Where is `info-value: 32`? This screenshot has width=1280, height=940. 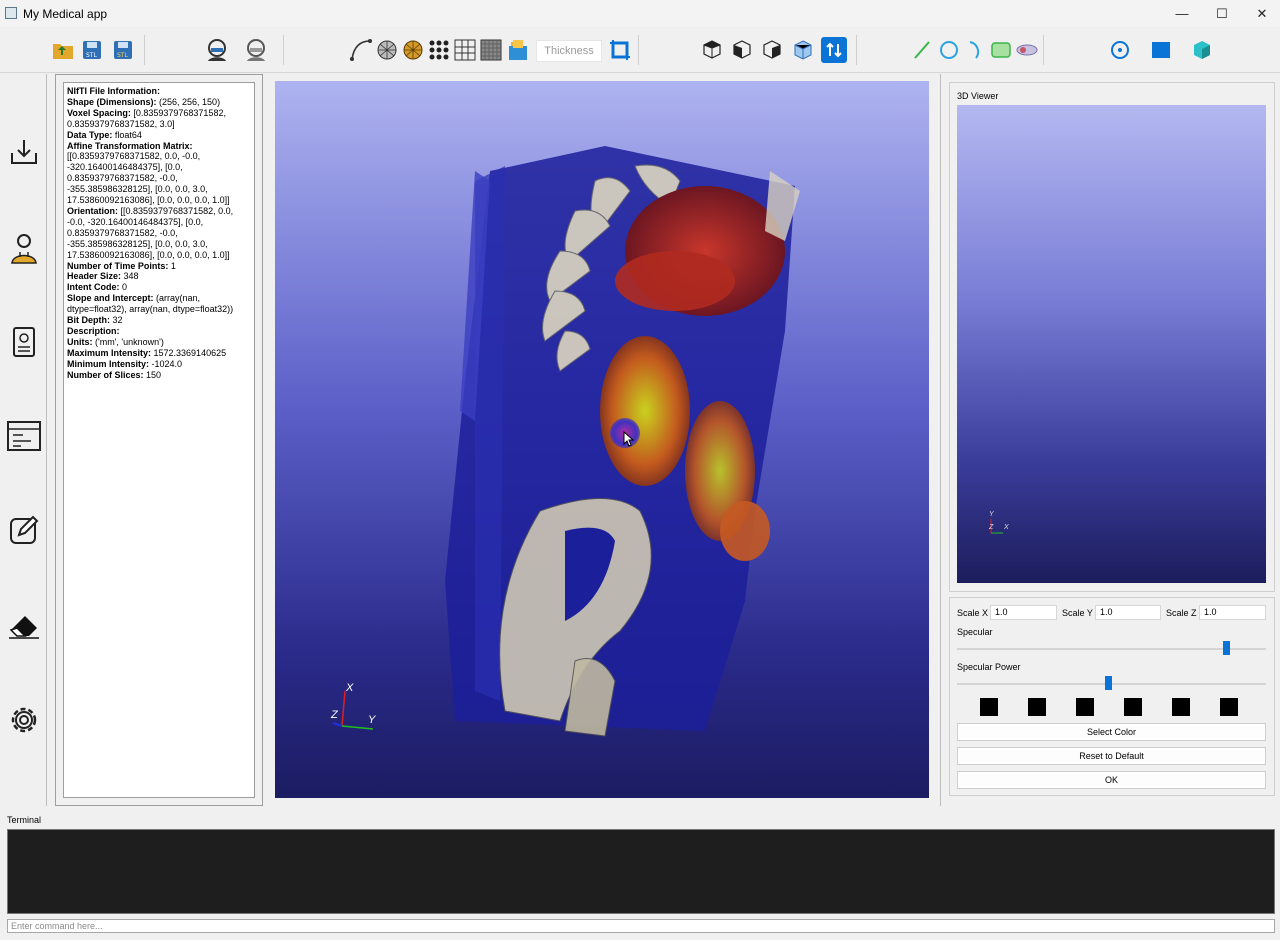 info-value: 32 is located at coordinates (116, 320).